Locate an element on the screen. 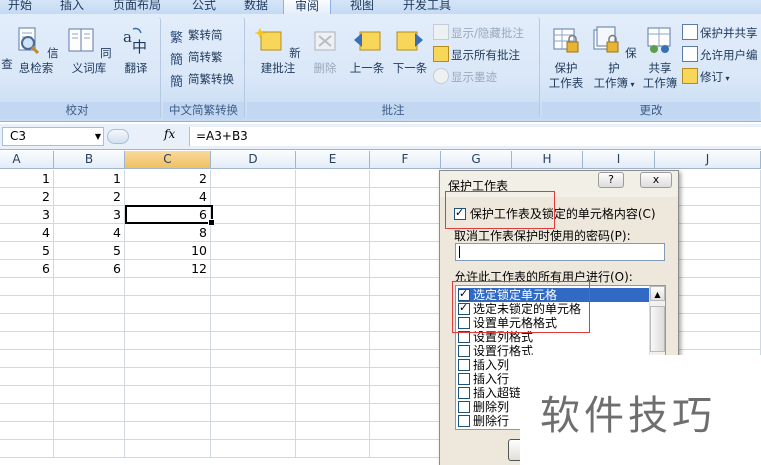  cell-f1 is located at coordinates (405, 179).